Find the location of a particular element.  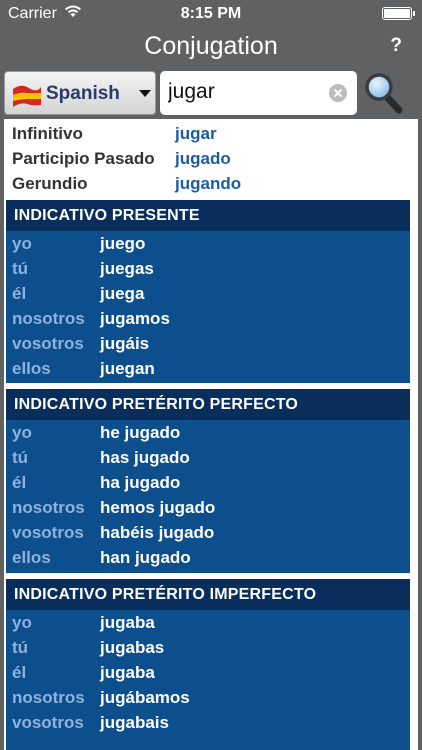

conjugated-form: juegas is located at coordinates (127, 268).